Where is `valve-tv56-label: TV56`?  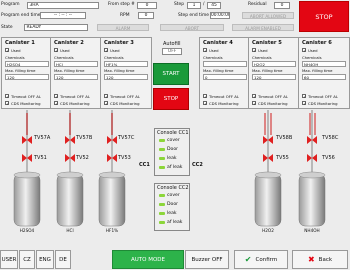
valve-tv56-label: TV56 is located at coordinates (328, 158).